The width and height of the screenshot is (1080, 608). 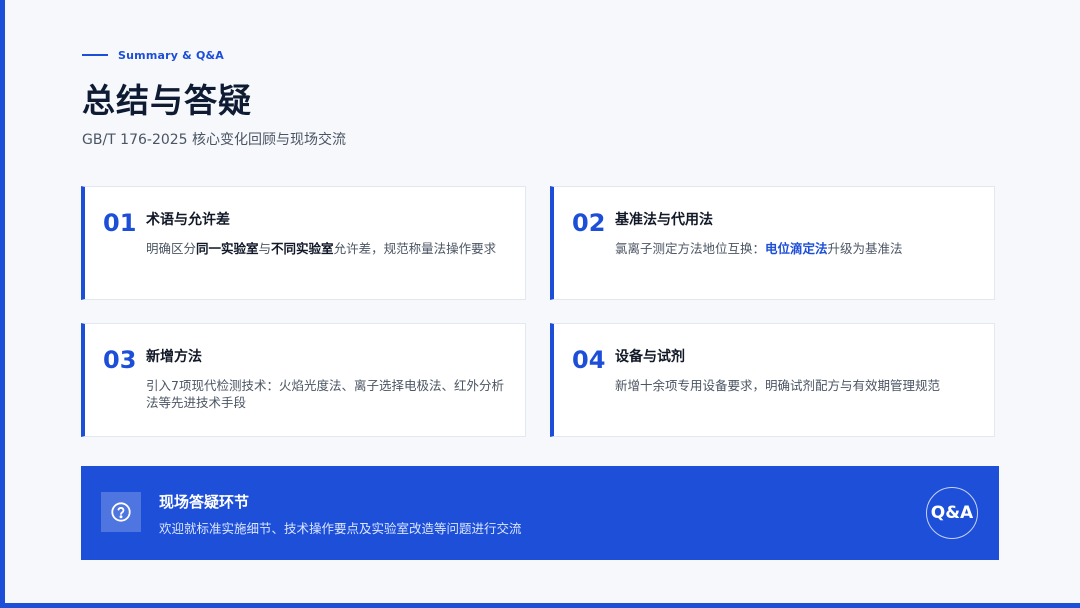 What do you see at coordinates (167, 100) in the screenshot?
I see `page-title: 总结与答疑` at bounding box center [167, 100].